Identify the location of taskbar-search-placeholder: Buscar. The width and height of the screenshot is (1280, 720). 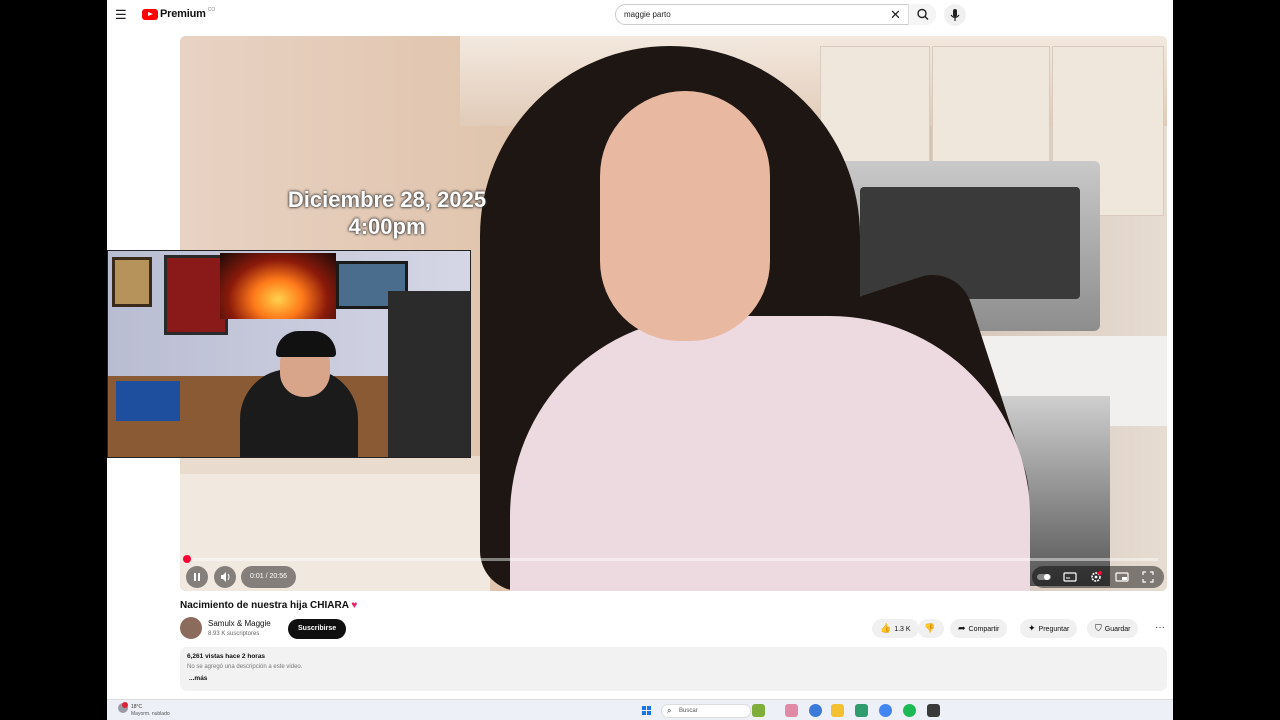
(688, 711).